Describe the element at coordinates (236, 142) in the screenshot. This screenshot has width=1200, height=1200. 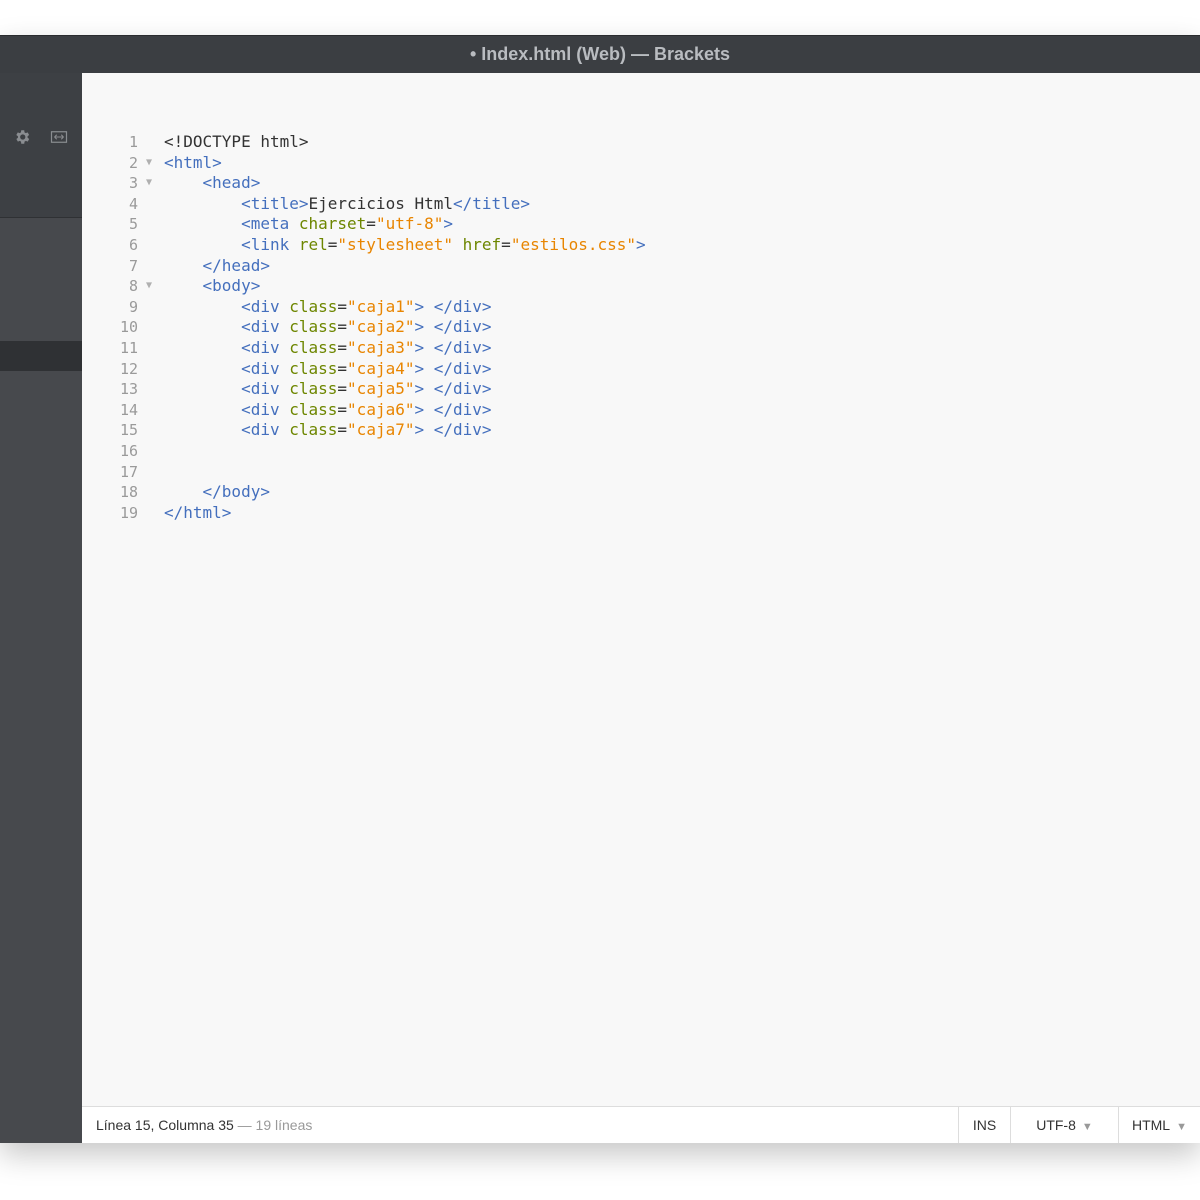
I see `code-text: <!DOCTYPE html>` at that location.